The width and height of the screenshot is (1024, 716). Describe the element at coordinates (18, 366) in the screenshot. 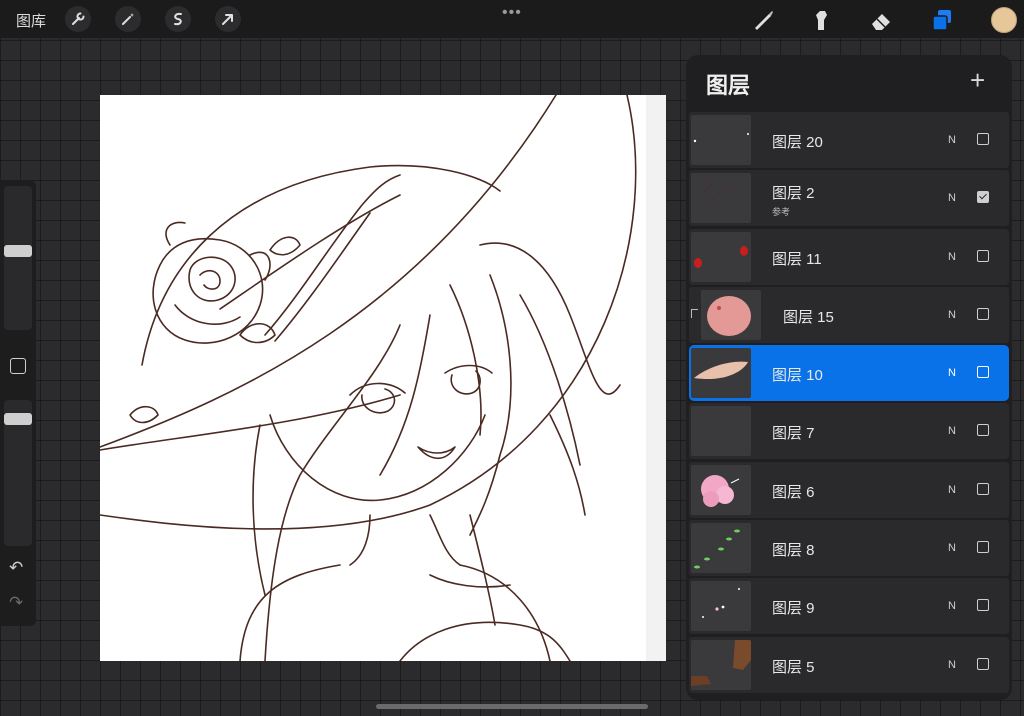

I see `modify-button` at that location.